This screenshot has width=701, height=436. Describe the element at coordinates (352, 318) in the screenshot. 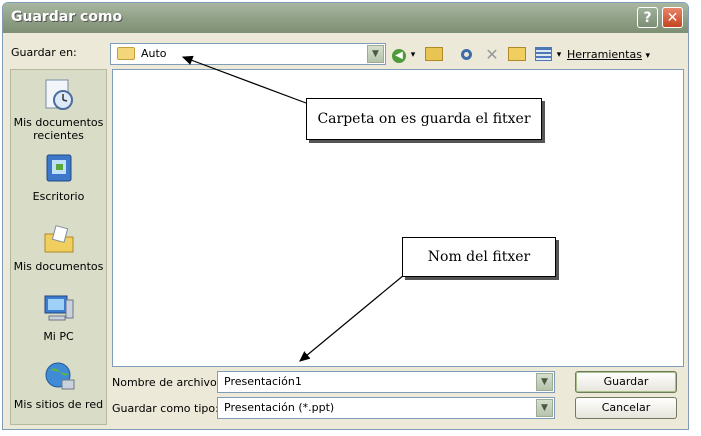

I see `name-callout-arrow` at that location.